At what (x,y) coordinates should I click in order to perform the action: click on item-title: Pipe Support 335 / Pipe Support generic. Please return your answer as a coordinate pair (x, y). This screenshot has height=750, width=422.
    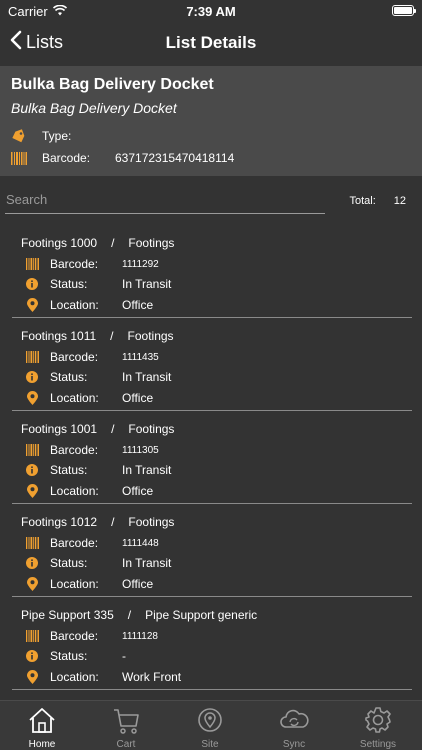
    Looking at the image, I should click on (139, 615).